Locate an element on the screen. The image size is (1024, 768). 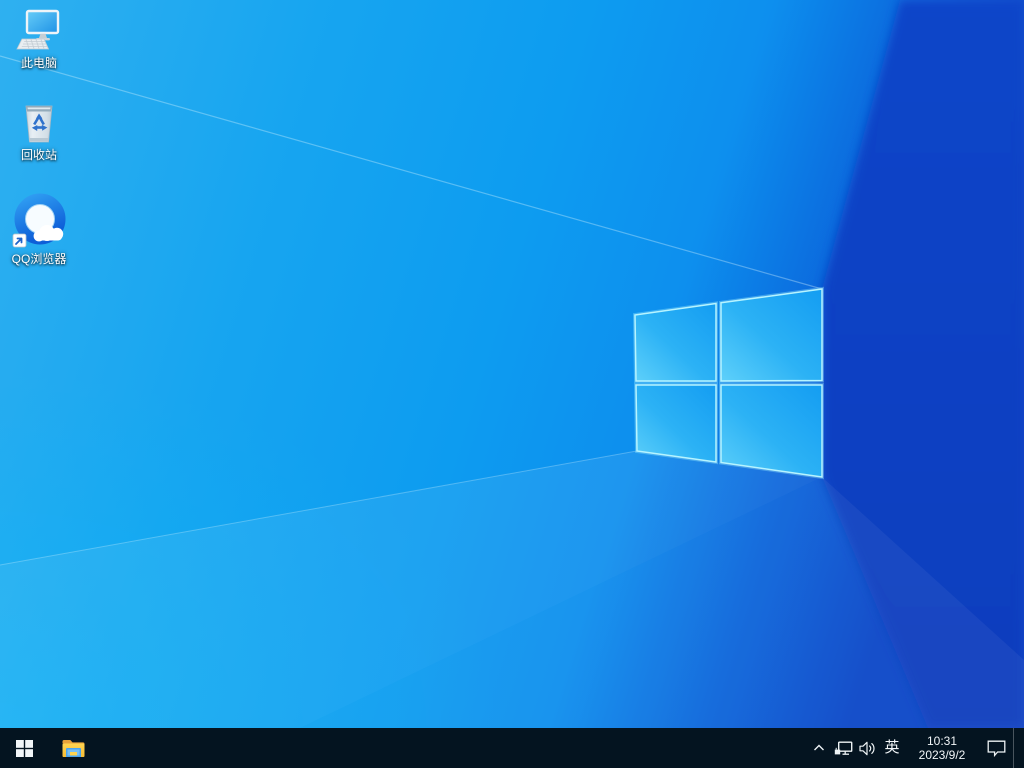
system-tray: 英 10:31 2023/9/2 is located at coordinates (915, 748).